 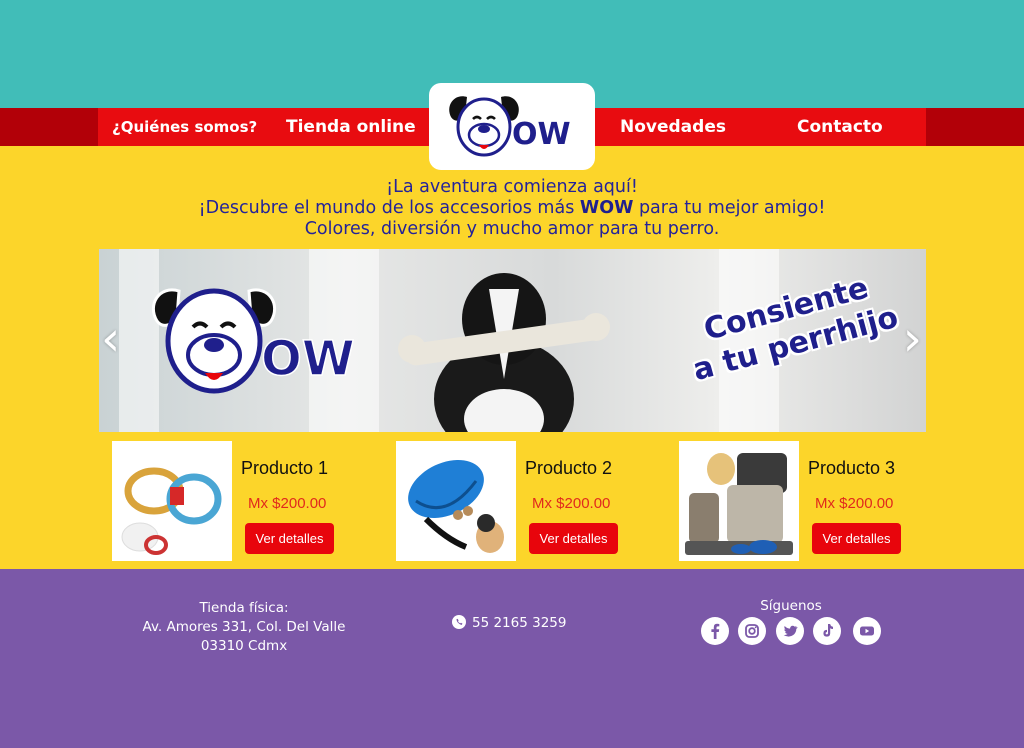 I want to click on nav-item-news: Novedades, so click(x=673, y=127).